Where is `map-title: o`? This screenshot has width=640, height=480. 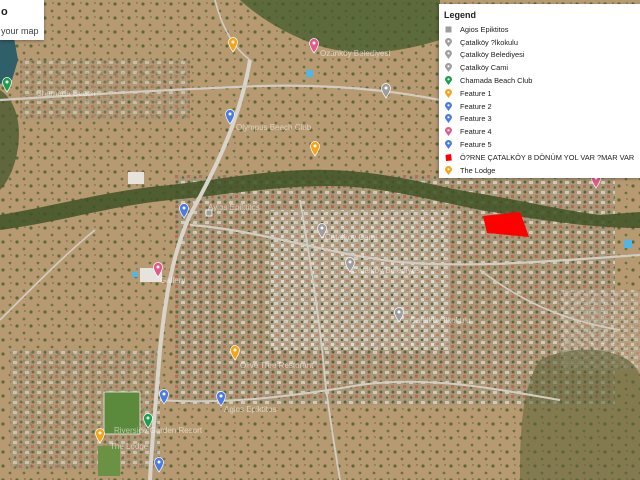 map-title: o is located at coordinates (4, 12).